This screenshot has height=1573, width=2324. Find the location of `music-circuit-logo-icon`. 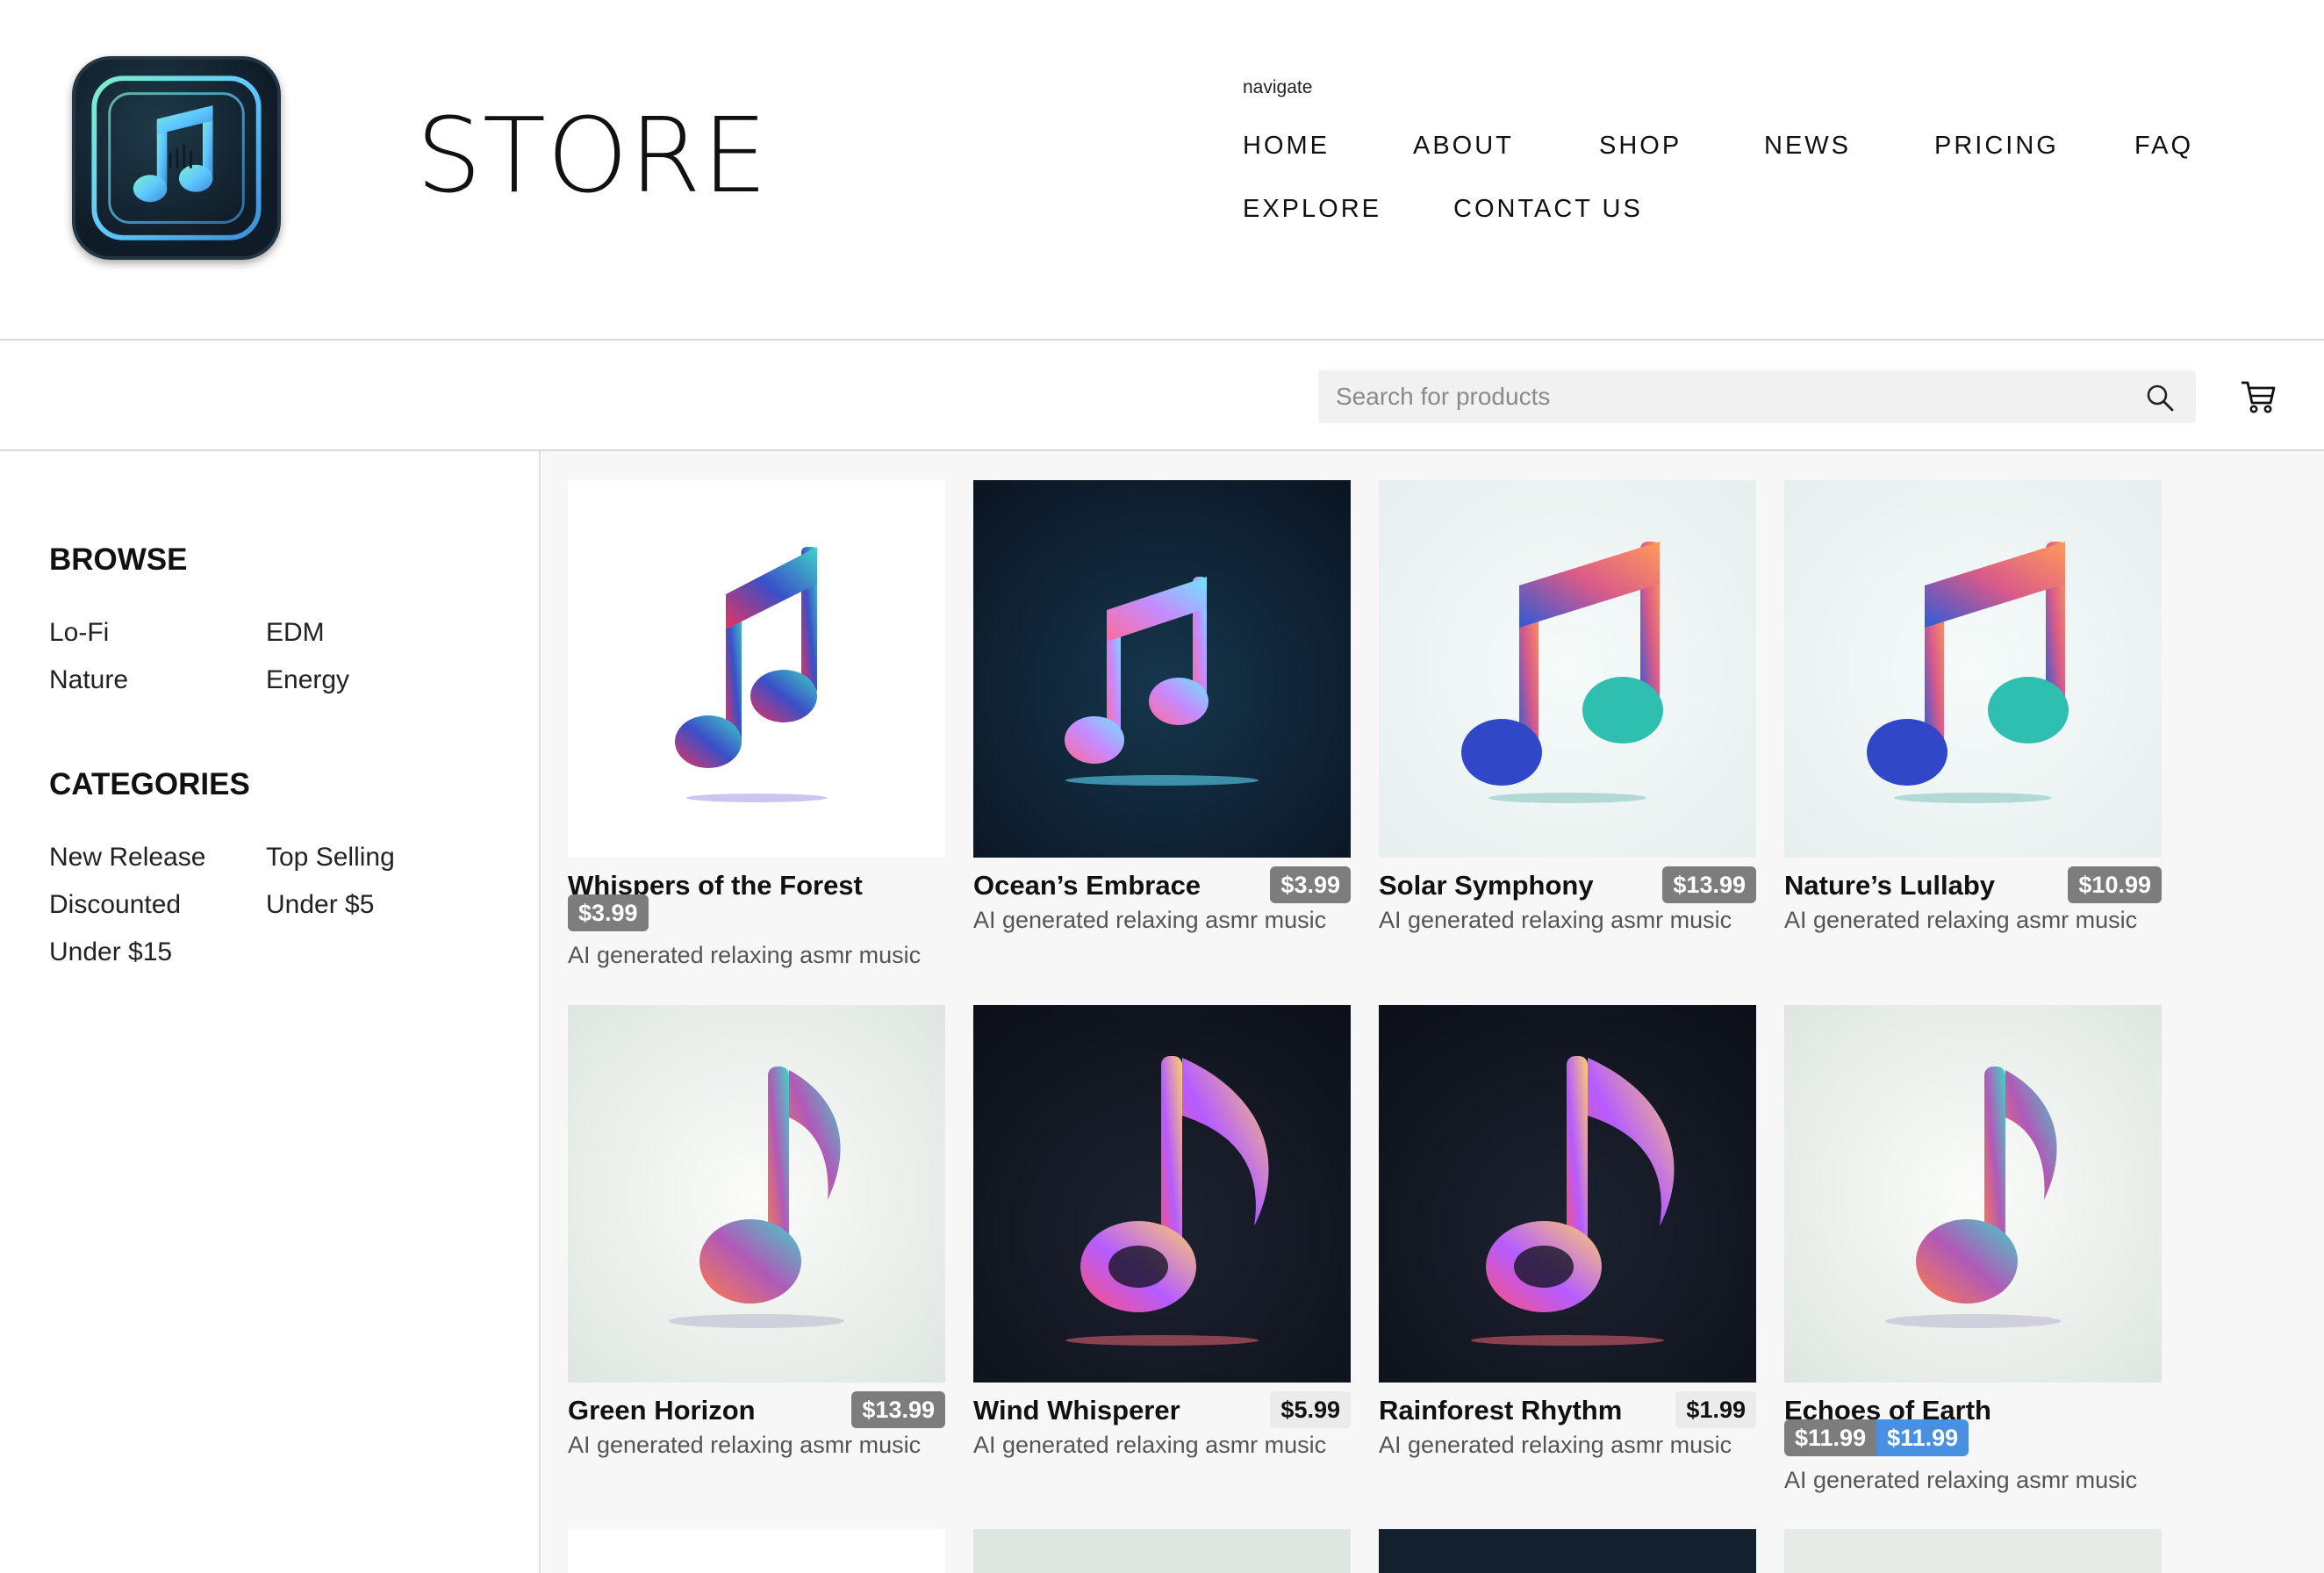

music-circuit-logo-icon is located at coordinates (176, 158).